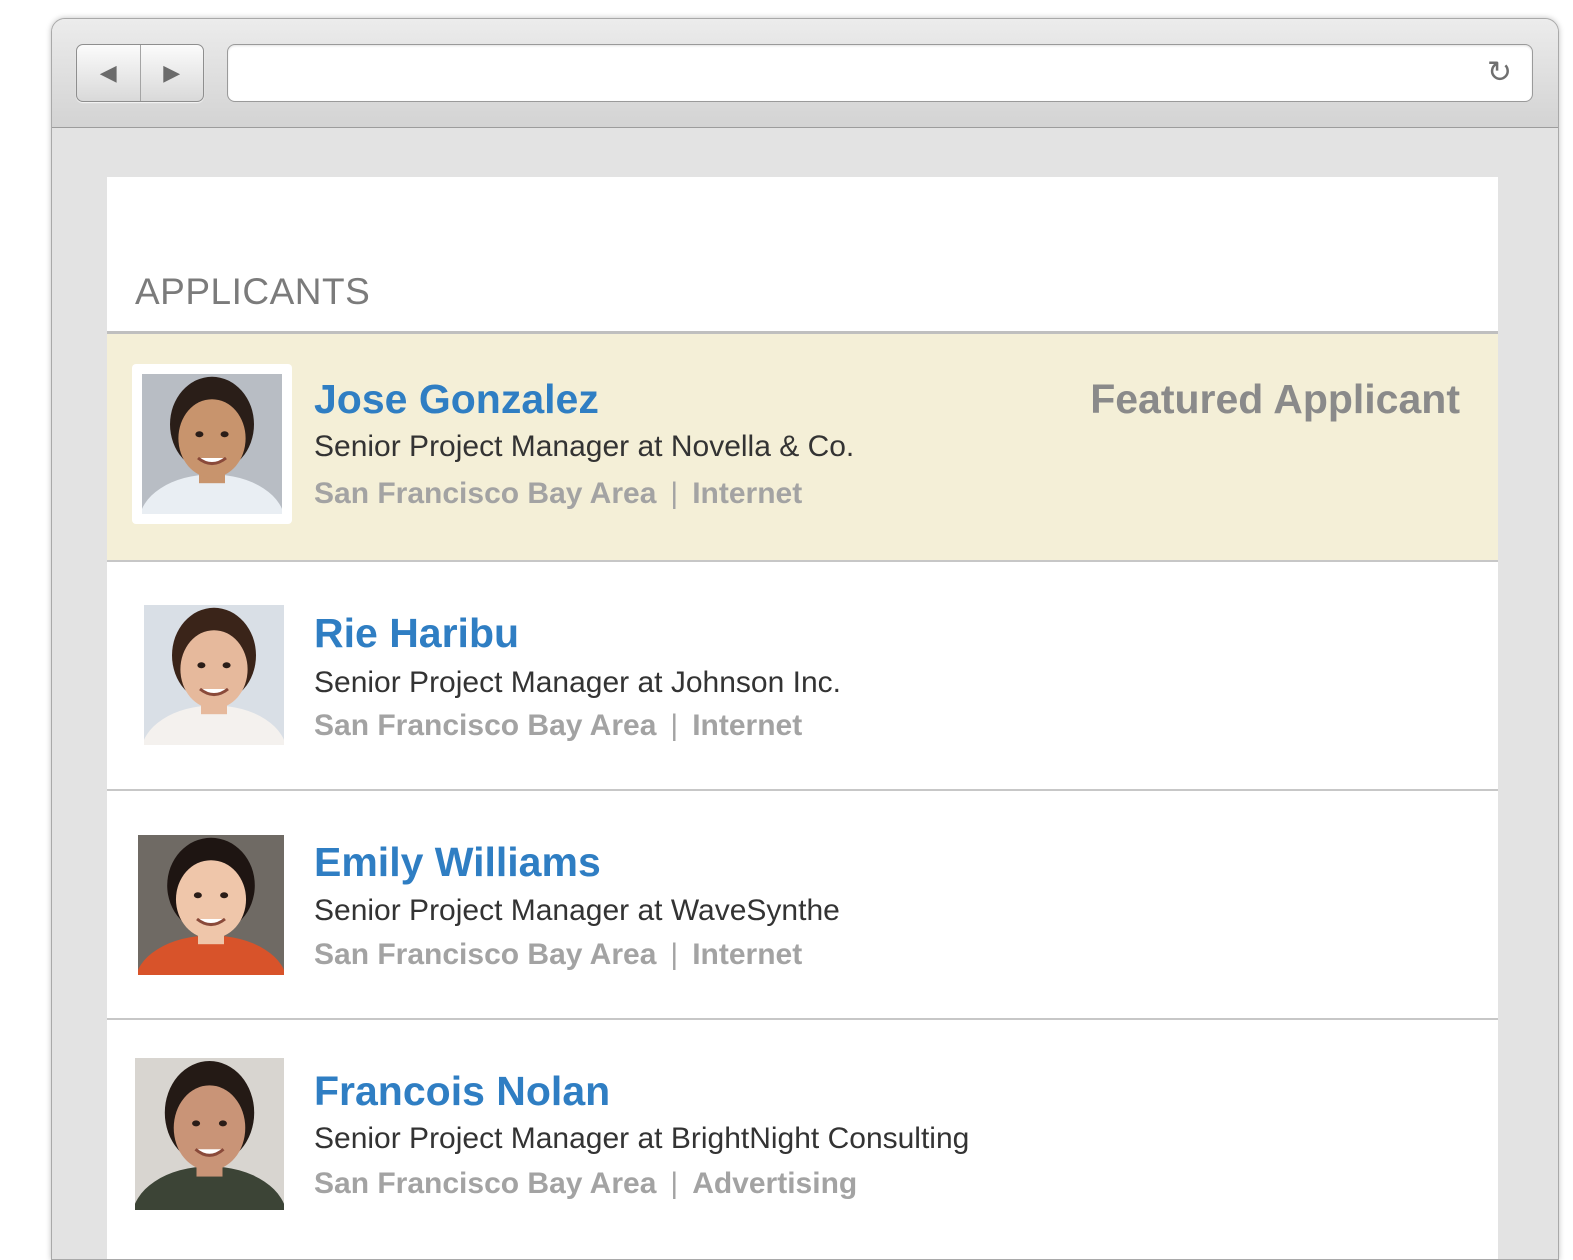 Image resolution: width=1573 pixels, height=1260 pixels. Describe the element at coordinates (775, 1183) in the screenshot. I see `applicant-industry: Advertising` at that location.